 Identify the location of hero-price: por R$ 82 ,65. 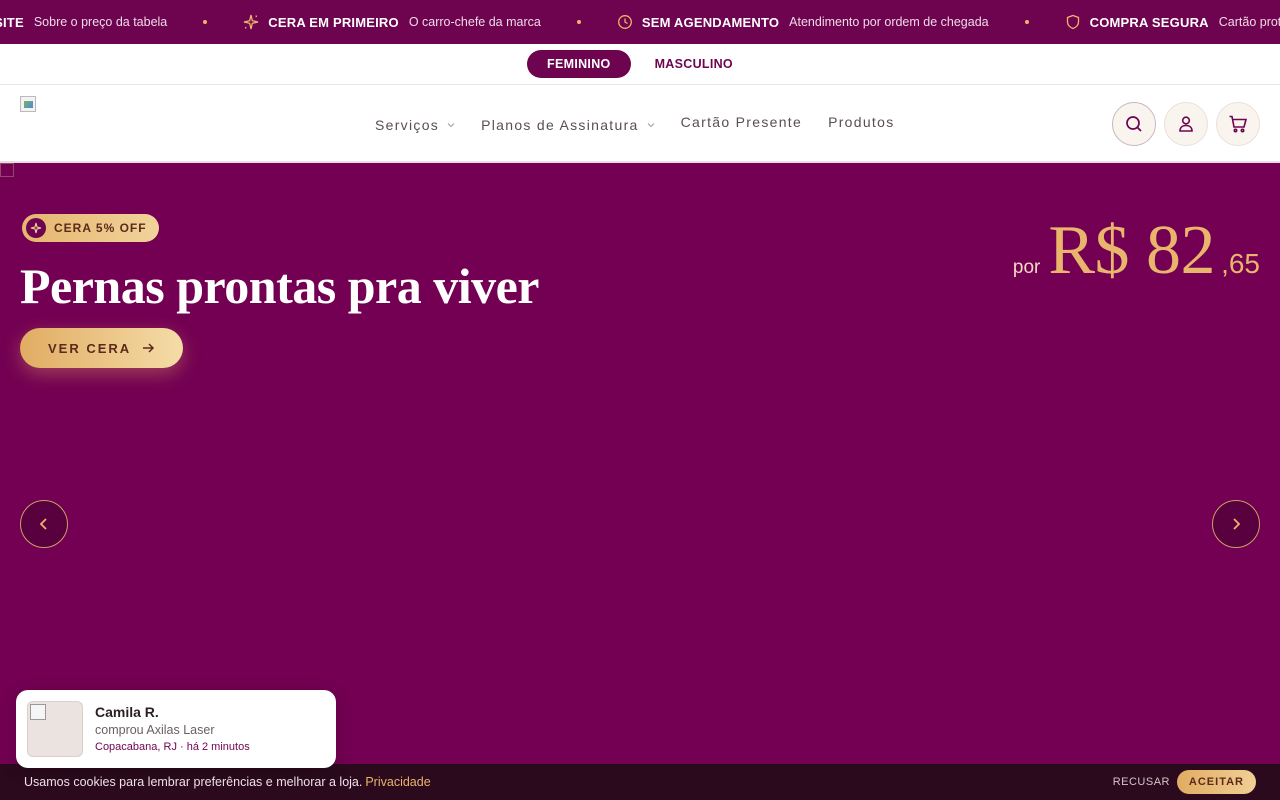
(1136, 251).